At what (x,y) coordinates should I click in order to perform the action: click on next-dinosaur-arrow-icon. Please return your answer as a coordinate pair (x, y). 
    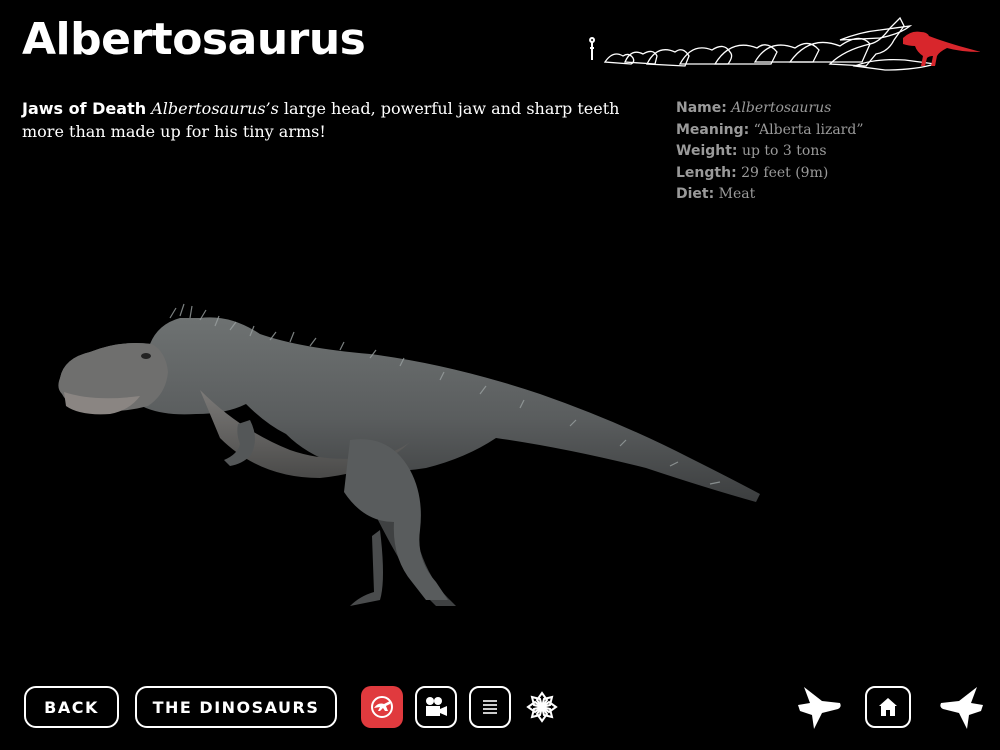
    Looking at the image, I should click on (961, 708).